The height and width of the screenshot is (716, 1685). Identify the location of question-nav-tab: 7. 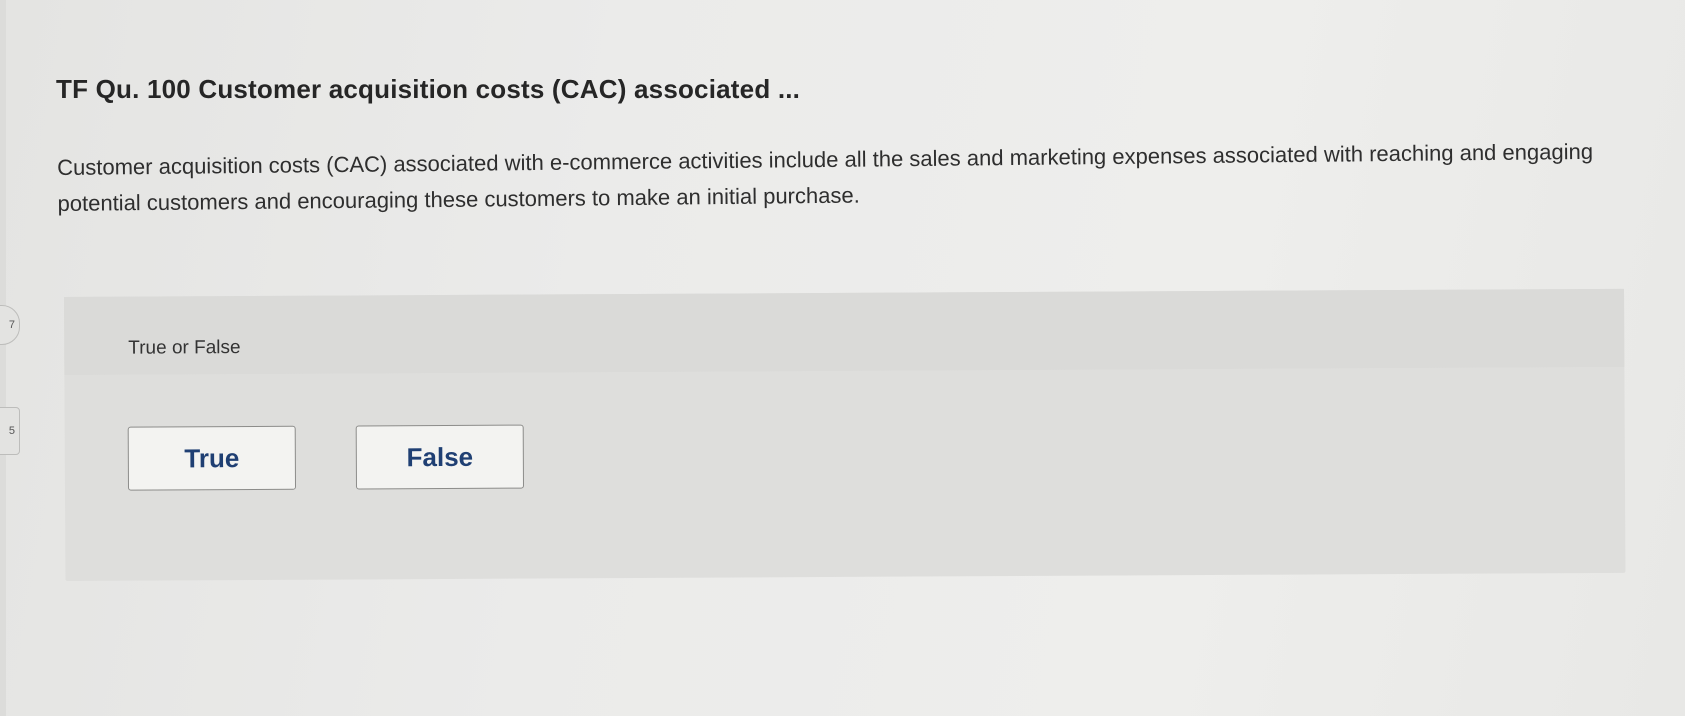
(10, 325).